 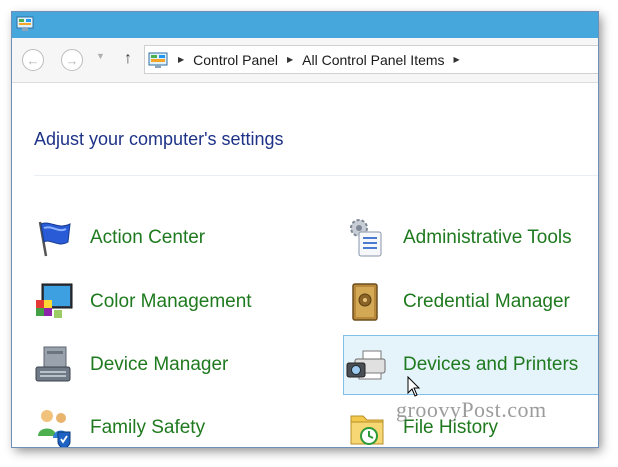 I want to click on item-label: Action Center, so click(x=148, y=237).